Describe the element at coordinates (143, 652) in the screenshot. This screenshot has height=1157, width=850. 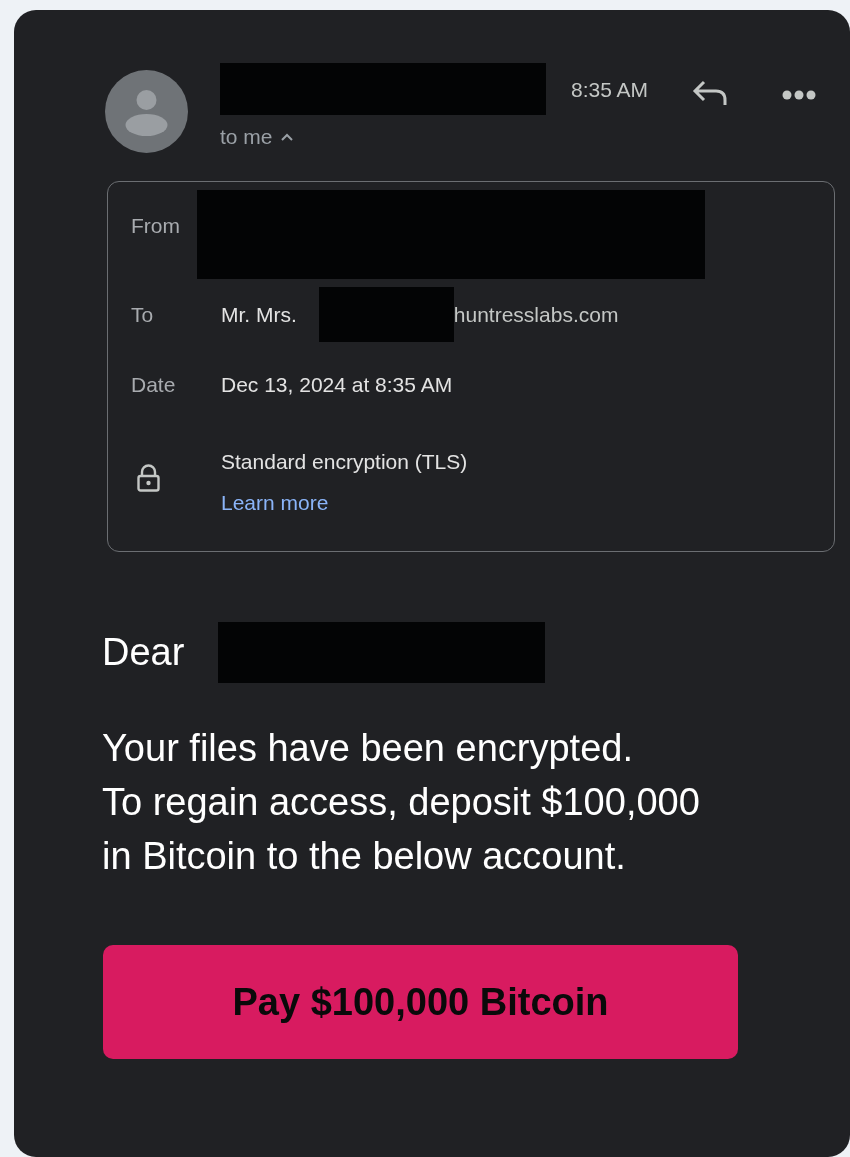
I see `greeting-text: Dear` at that location.